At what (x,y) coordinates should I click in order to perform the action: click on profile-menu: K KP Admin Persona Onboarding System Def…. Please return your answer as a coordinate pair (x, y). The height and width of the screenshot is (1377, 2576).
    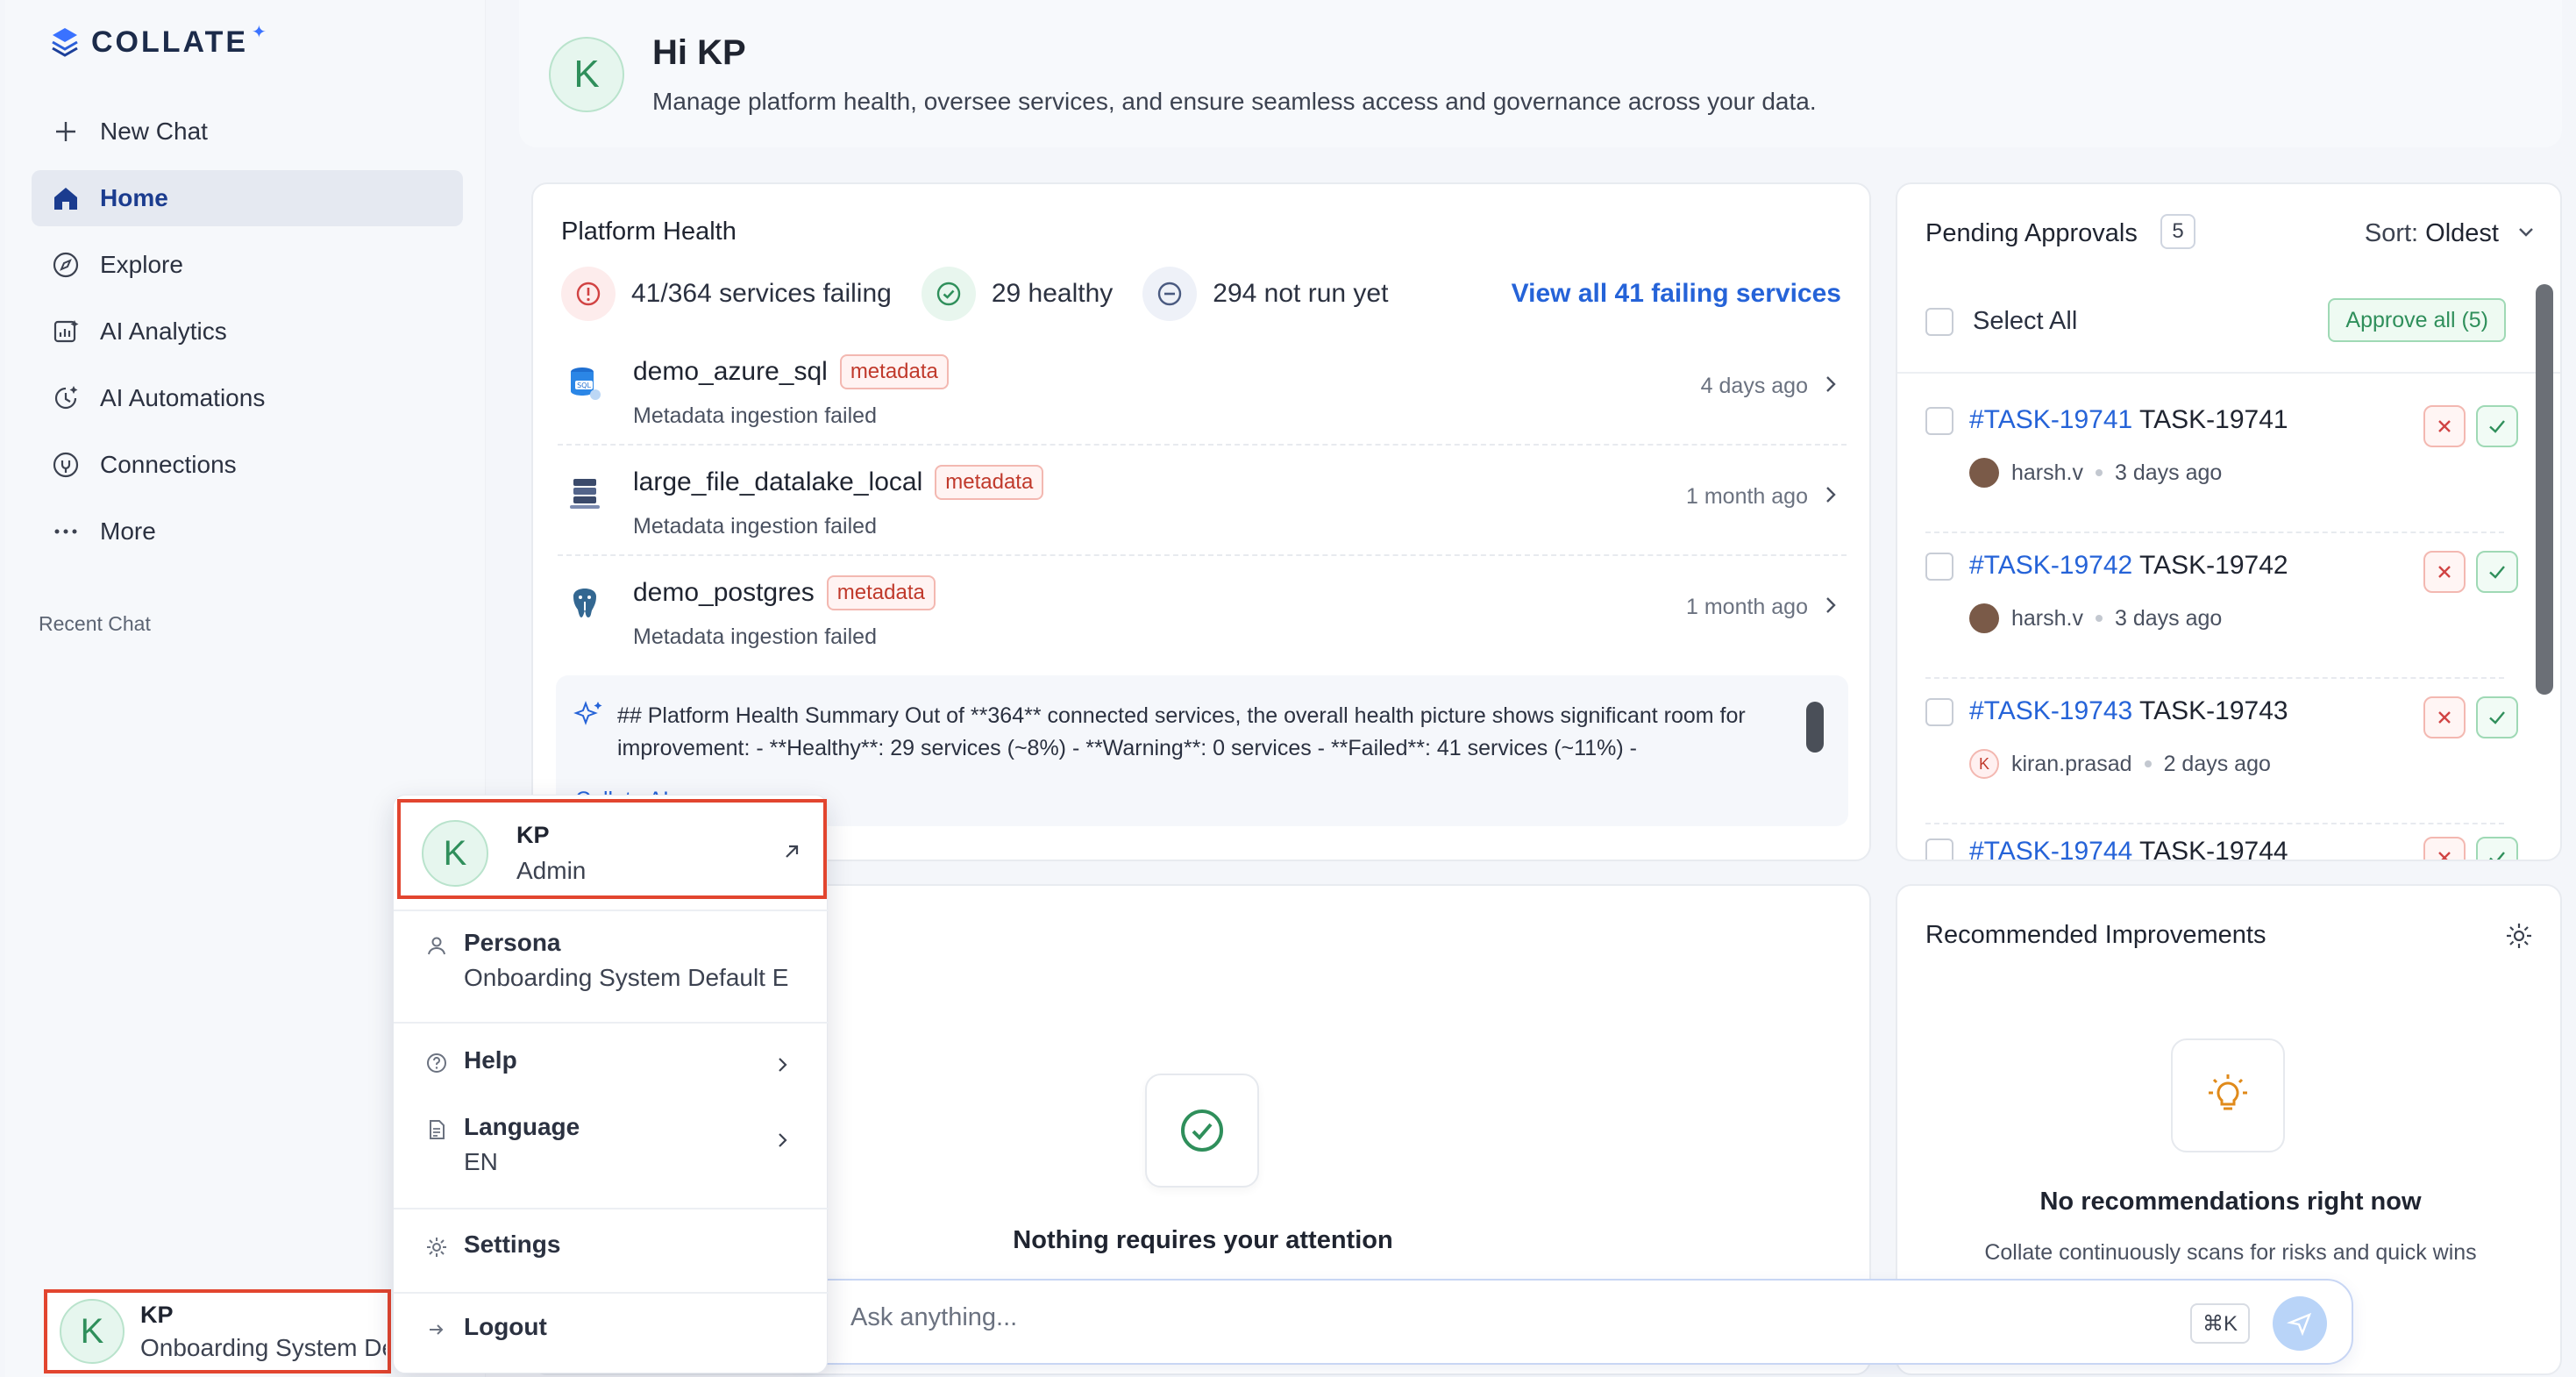
    Looking at the image, I should click on (611, 1084).